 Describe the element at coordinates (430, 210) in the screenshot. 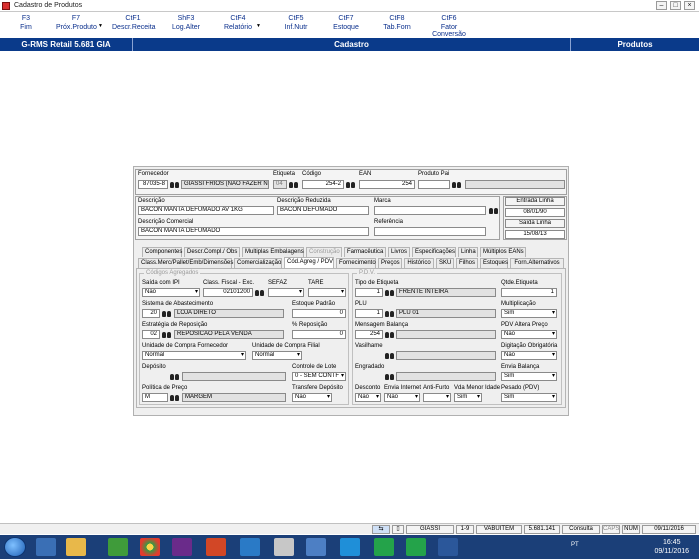

I see `marca-field` at that location.